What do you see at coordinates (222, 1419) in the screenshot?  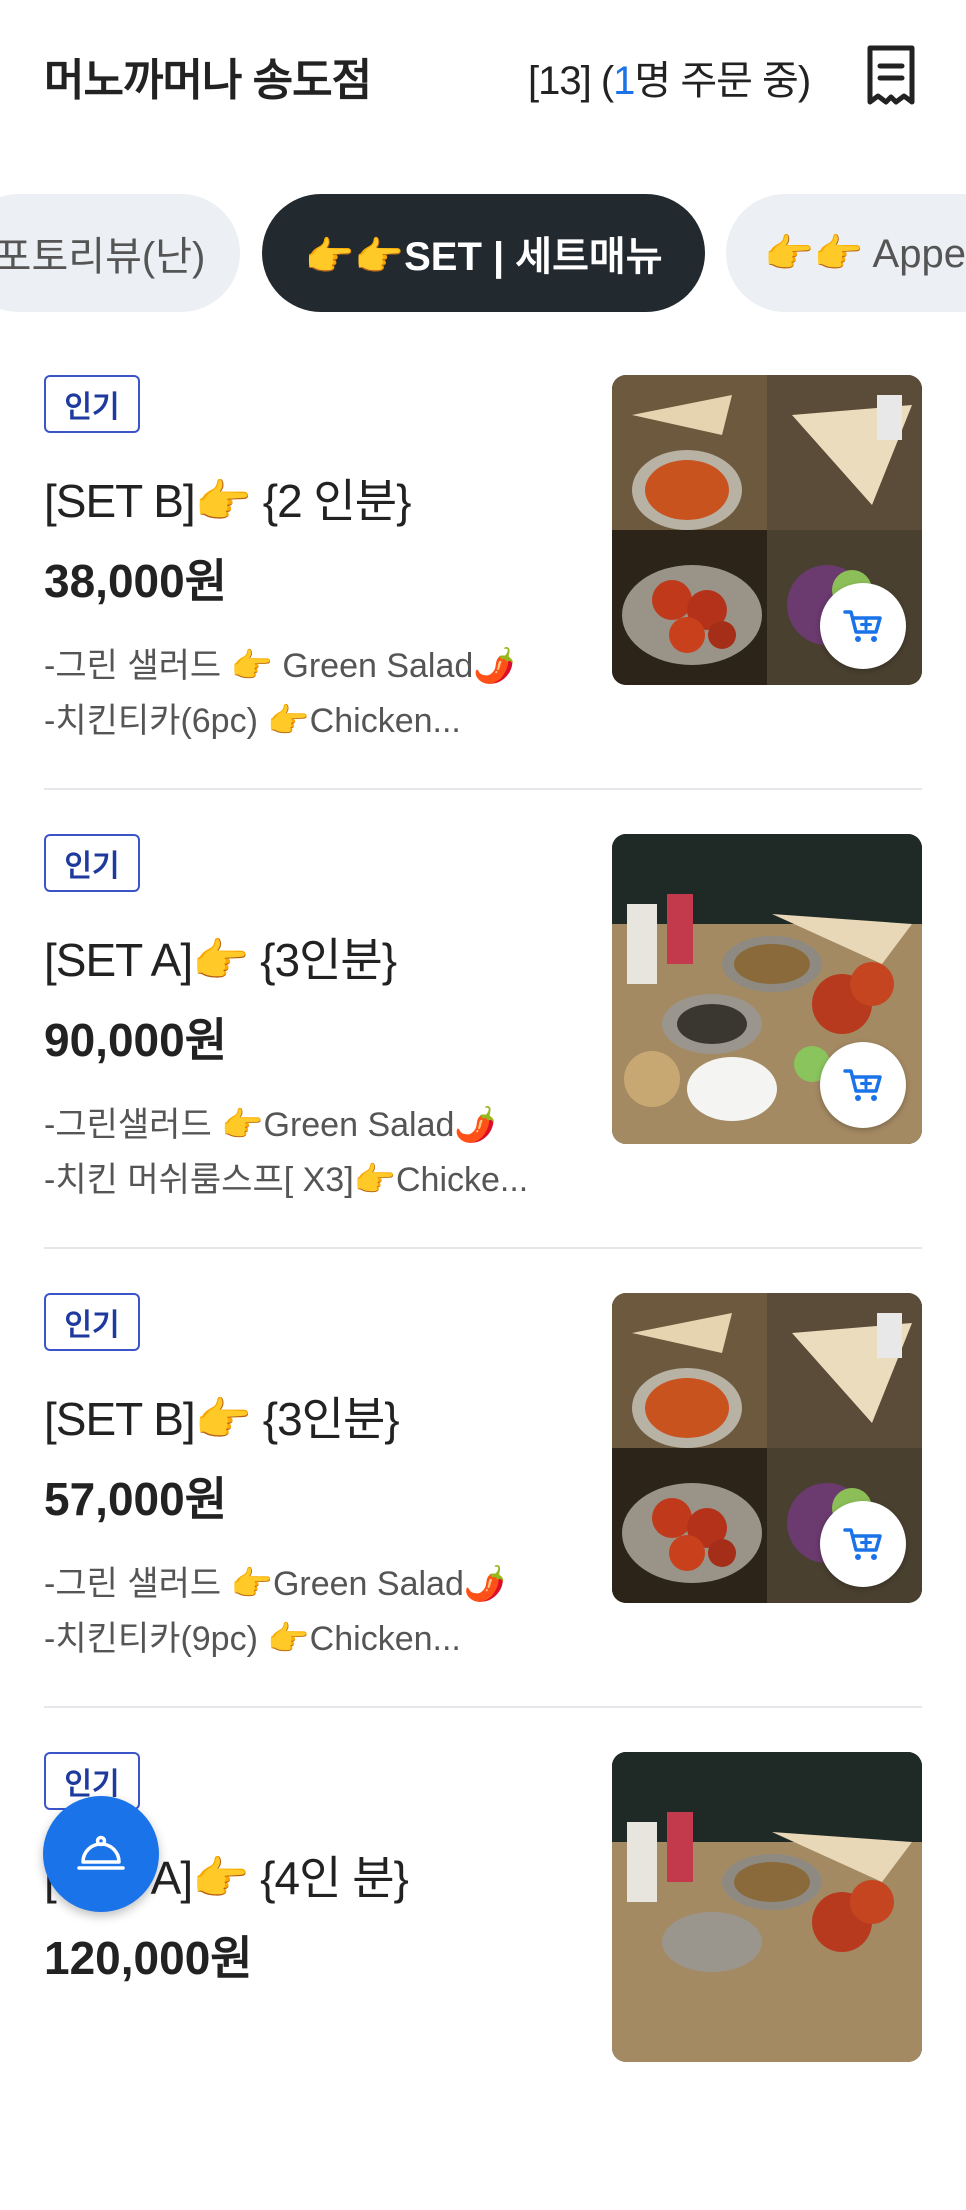 I see `item-name: [SET B]👉 {3인분}` at bounding box center [222, 1419].